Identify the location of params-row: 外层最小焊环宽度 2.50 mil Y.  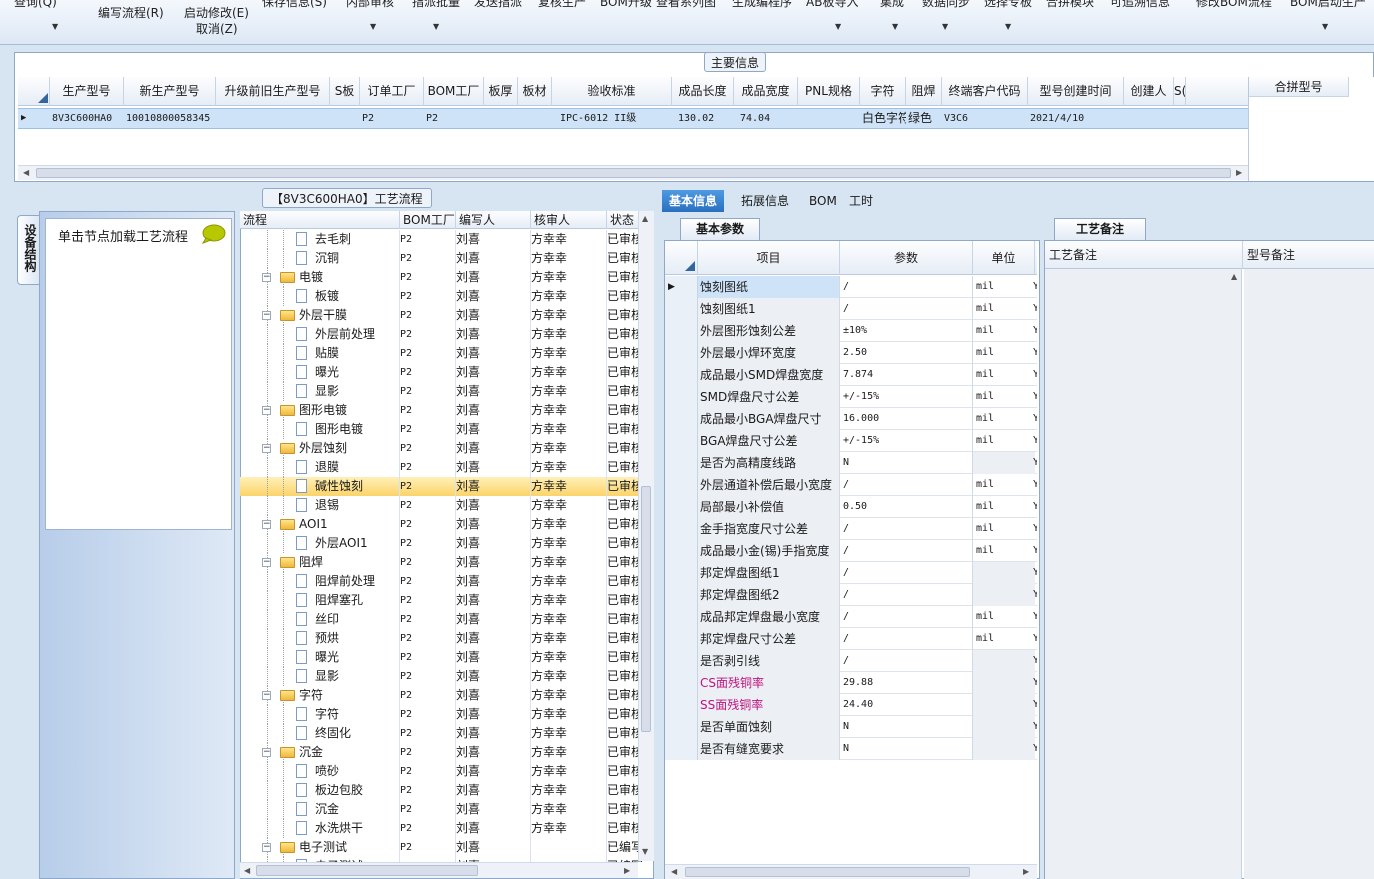
(851, 353).